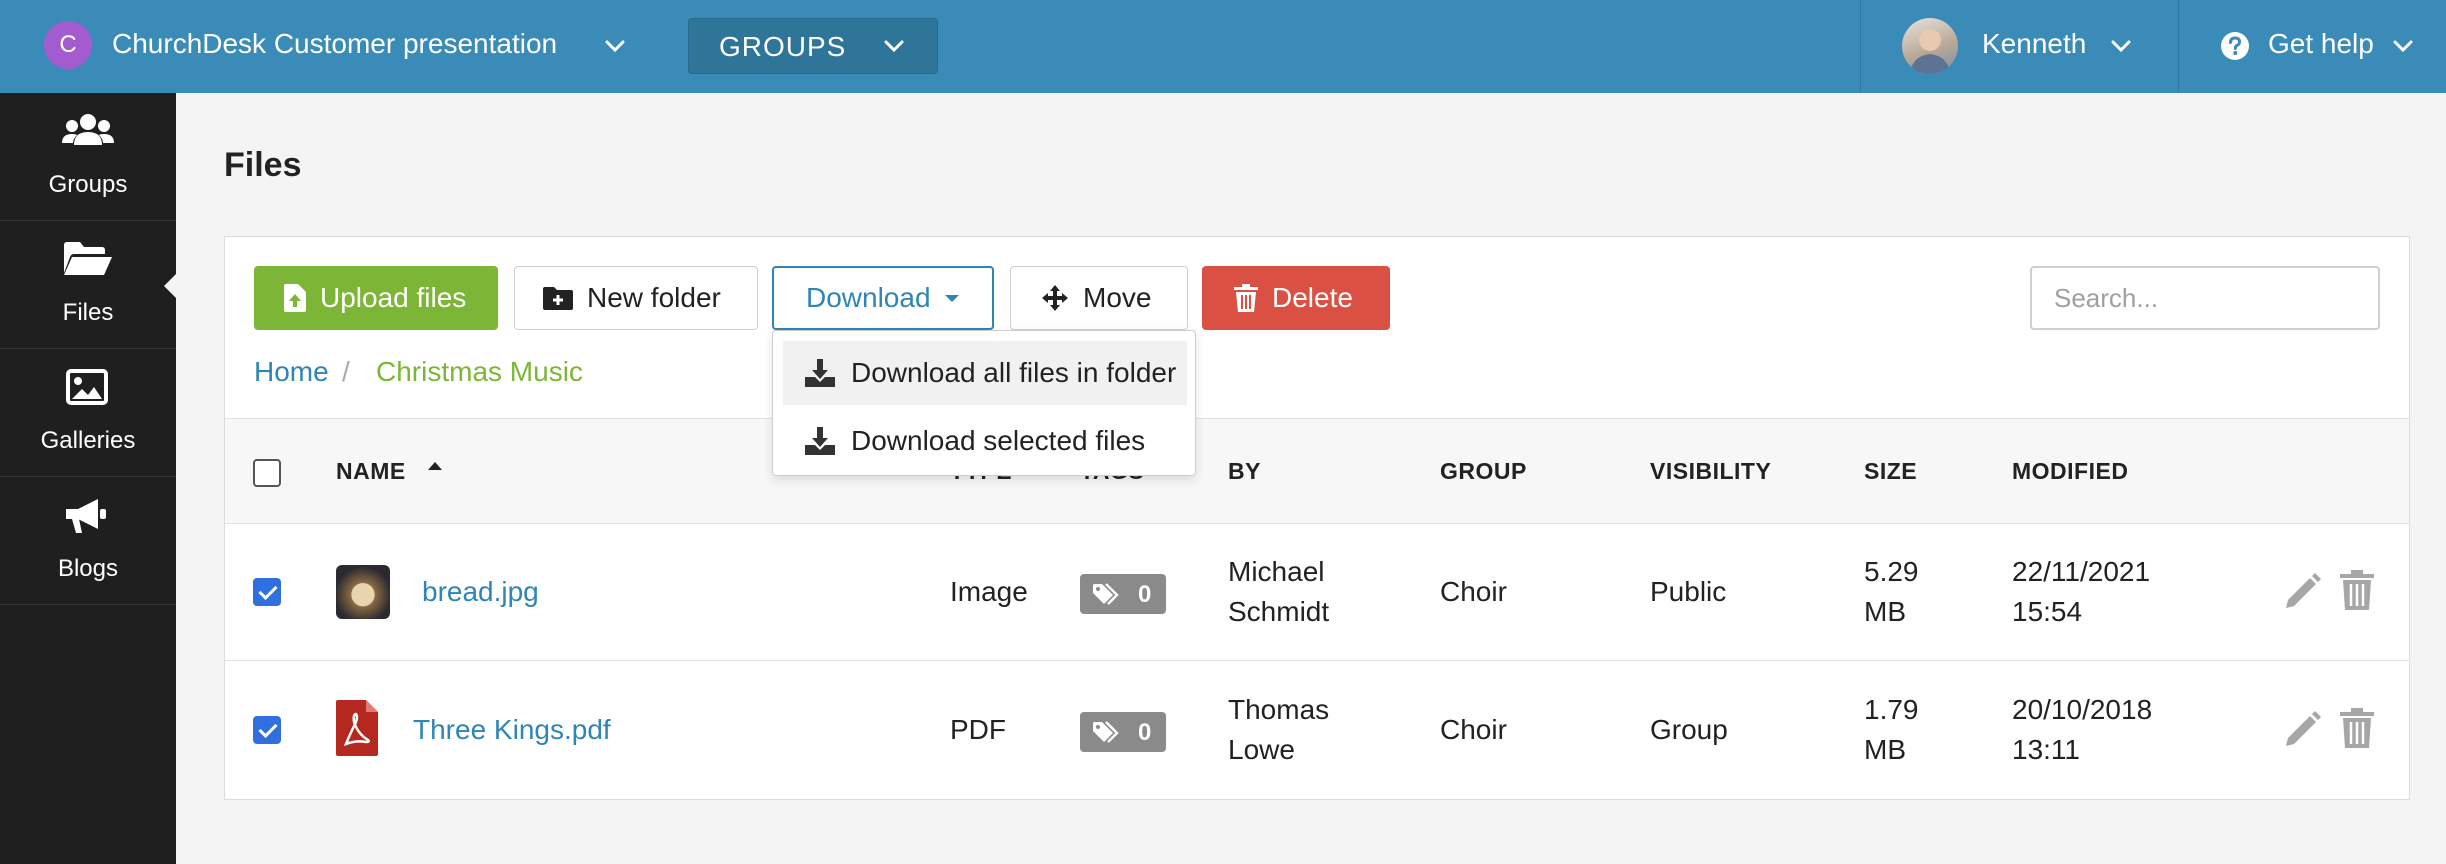  What do you see at coordinates (2070, 471) in the screenshot?
I see `column-header-modified: MODIFIED` at bounding box center [2070, 471].